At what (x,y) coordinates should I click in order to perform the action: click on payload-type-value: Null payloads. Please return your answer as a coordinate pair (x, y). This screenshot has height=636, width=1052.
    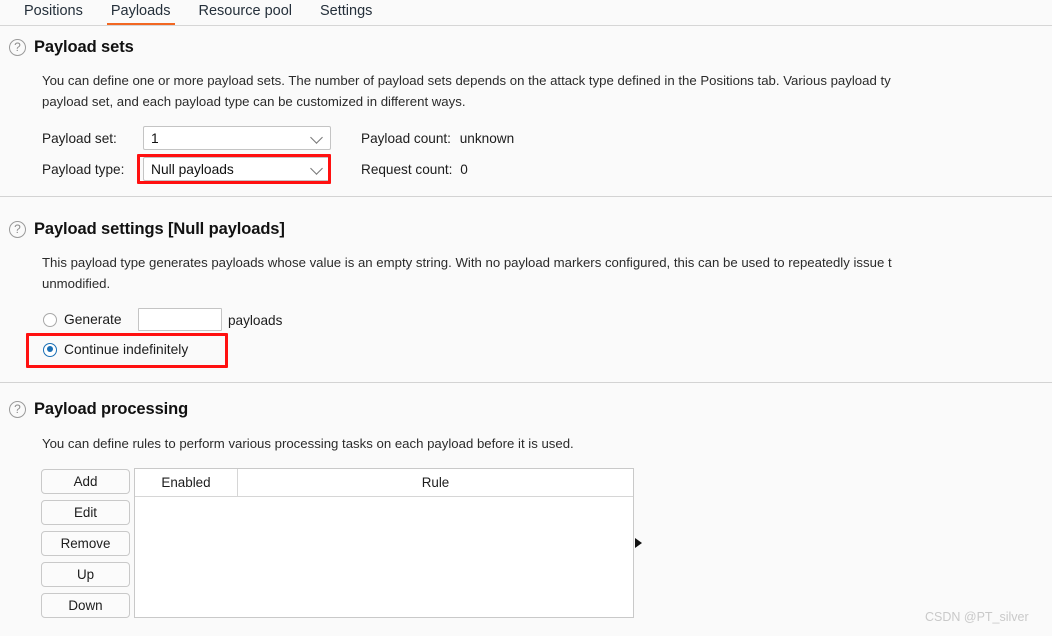
    Looking at the image, I should click on (192, 169).